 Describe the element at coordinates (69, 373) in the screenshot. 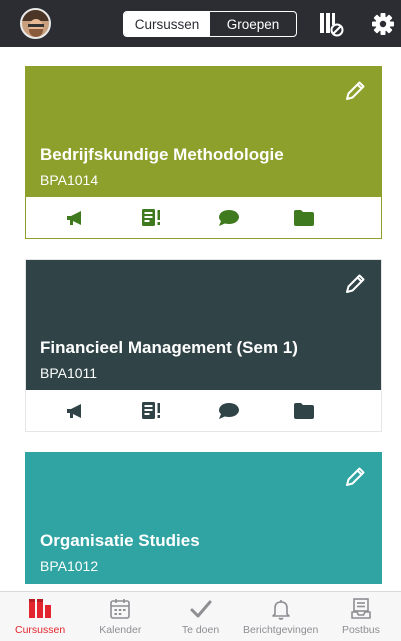

I see `course-code: BPA1011` at that location.